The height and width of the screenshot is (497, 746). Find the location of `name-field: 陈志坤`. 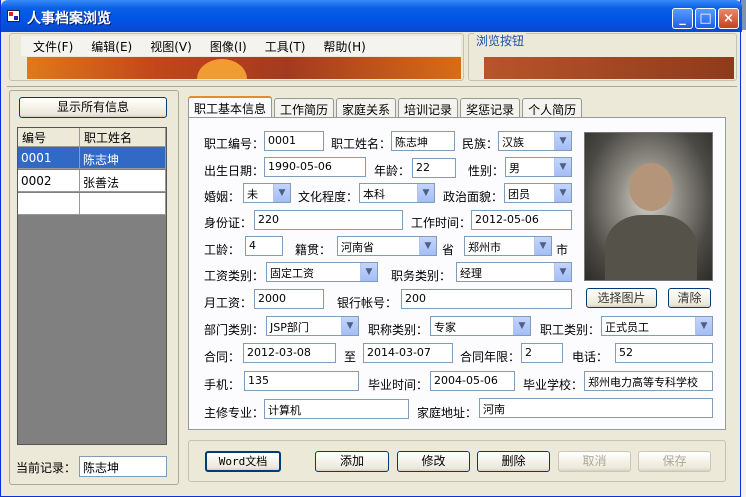

name-field: 陈志坤 is located at coordinates (423, 141).